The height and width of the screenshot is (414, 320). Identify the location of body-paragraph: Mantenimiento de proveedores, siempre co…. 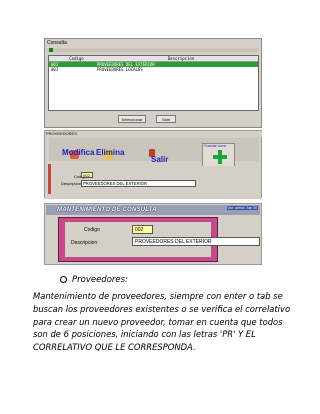
(162, 322).